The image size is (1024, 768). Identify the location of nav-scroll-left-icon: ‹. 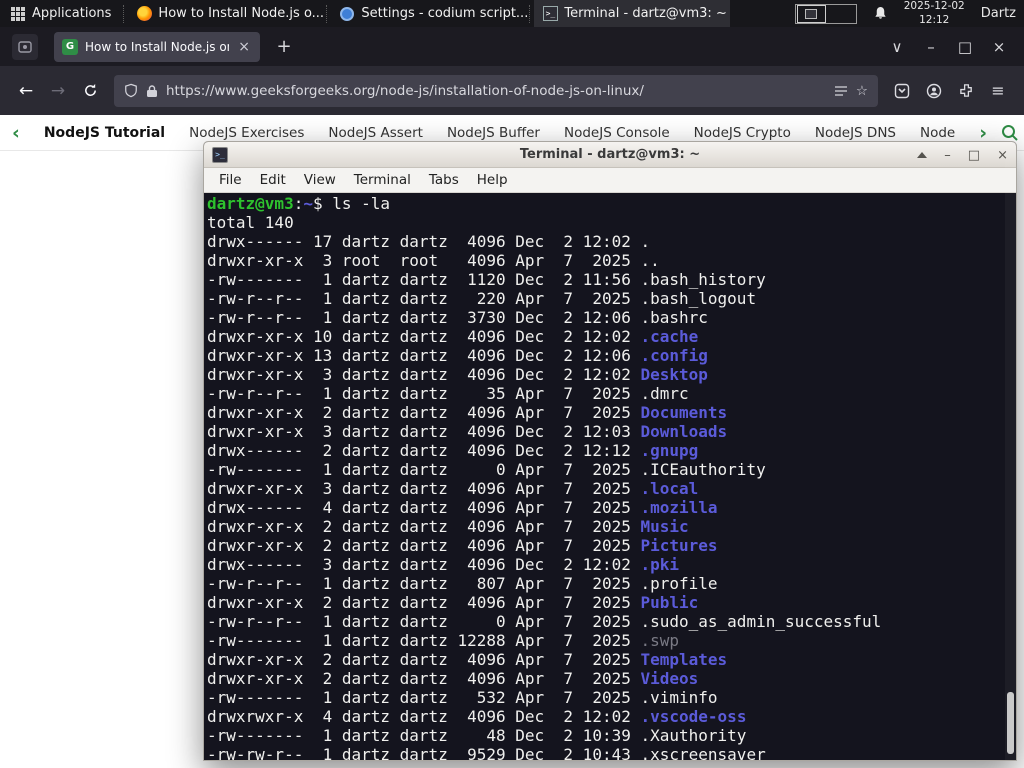
(16, 133).